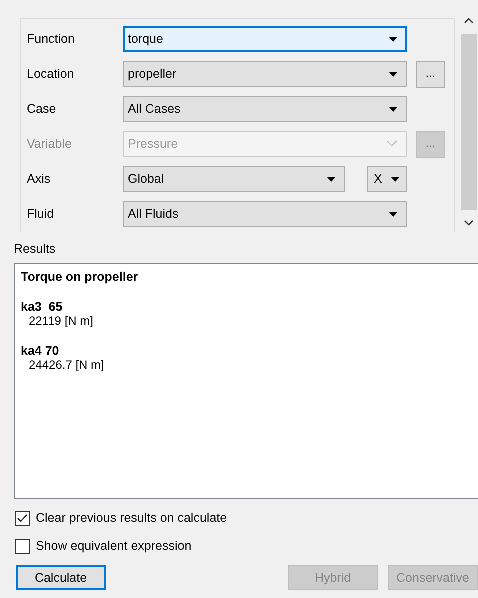 The width and height of the screenshot is (478, 598). I want to click on dropdown: propeller, so click(265, 74).